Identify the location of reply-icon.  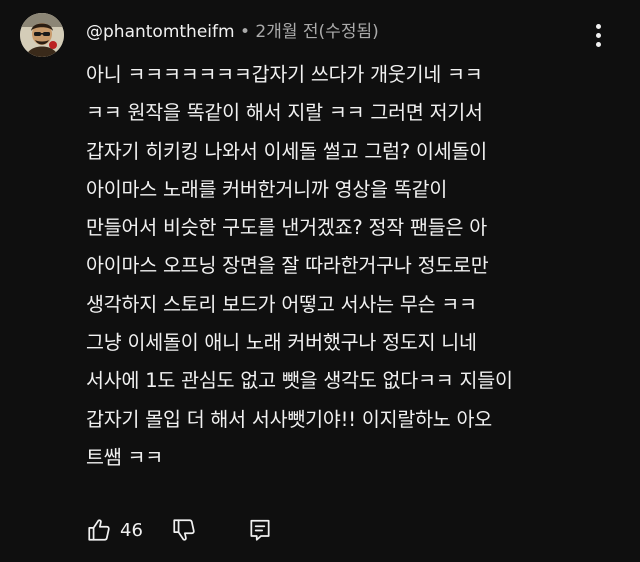
(260, 530).